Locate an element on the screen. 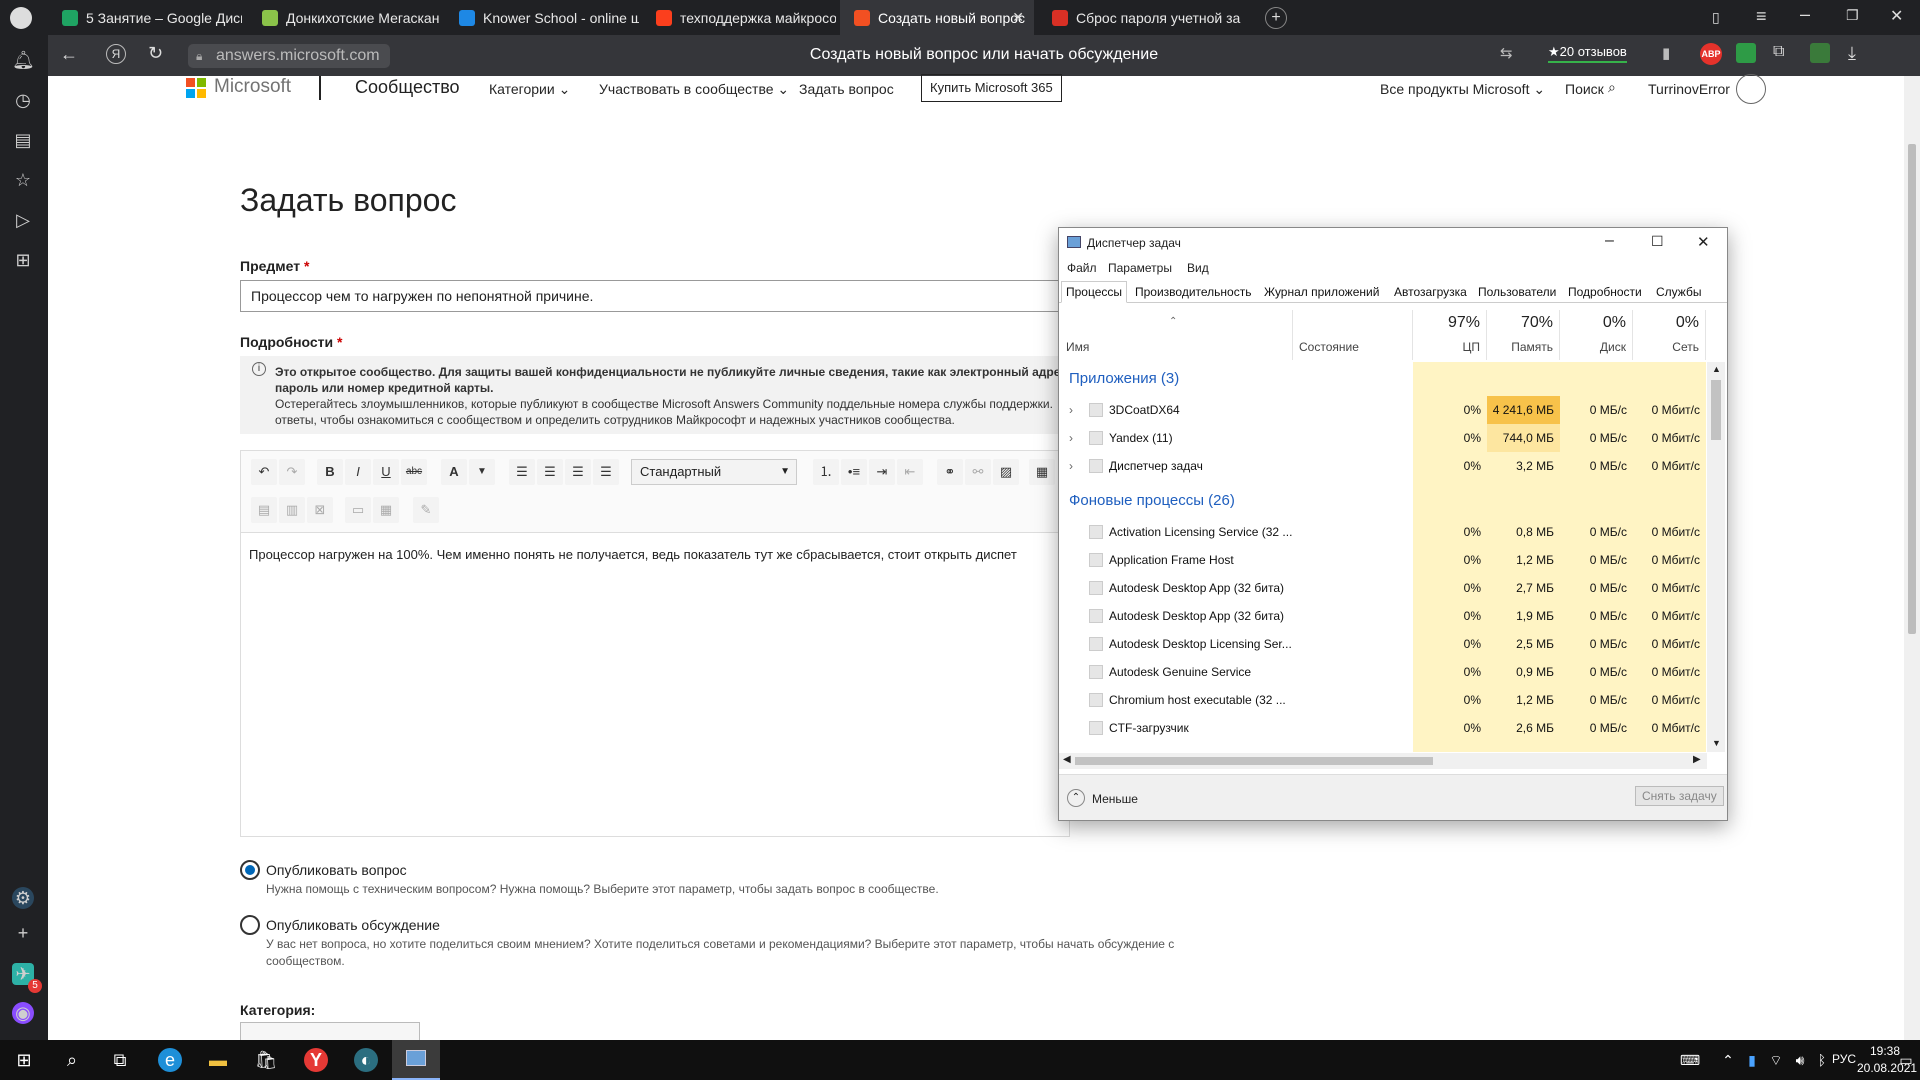 The width and height of the screenshot is (1920, 1080). tm-menu-file: Файл is located at coordinates (1082, 268).